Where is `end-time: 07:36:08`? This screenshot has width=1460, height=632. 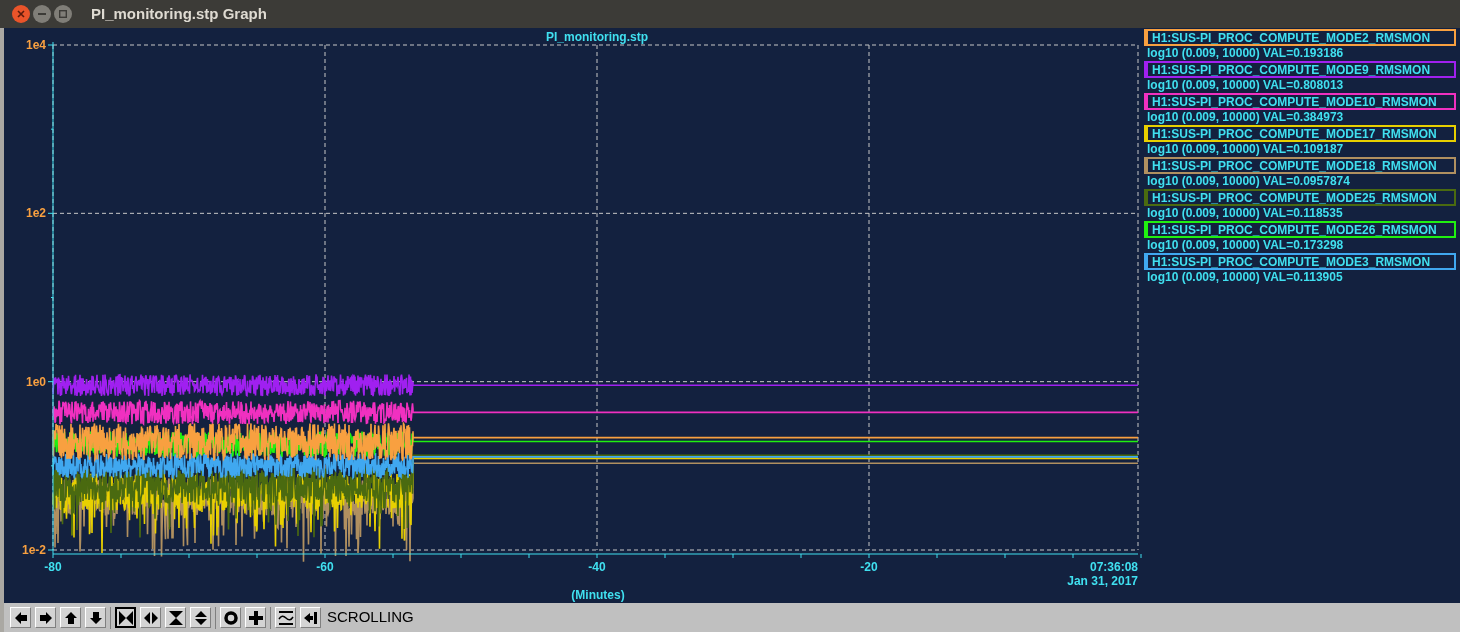
end-time: 07:36:08 is located at coordinates (1113, 567).